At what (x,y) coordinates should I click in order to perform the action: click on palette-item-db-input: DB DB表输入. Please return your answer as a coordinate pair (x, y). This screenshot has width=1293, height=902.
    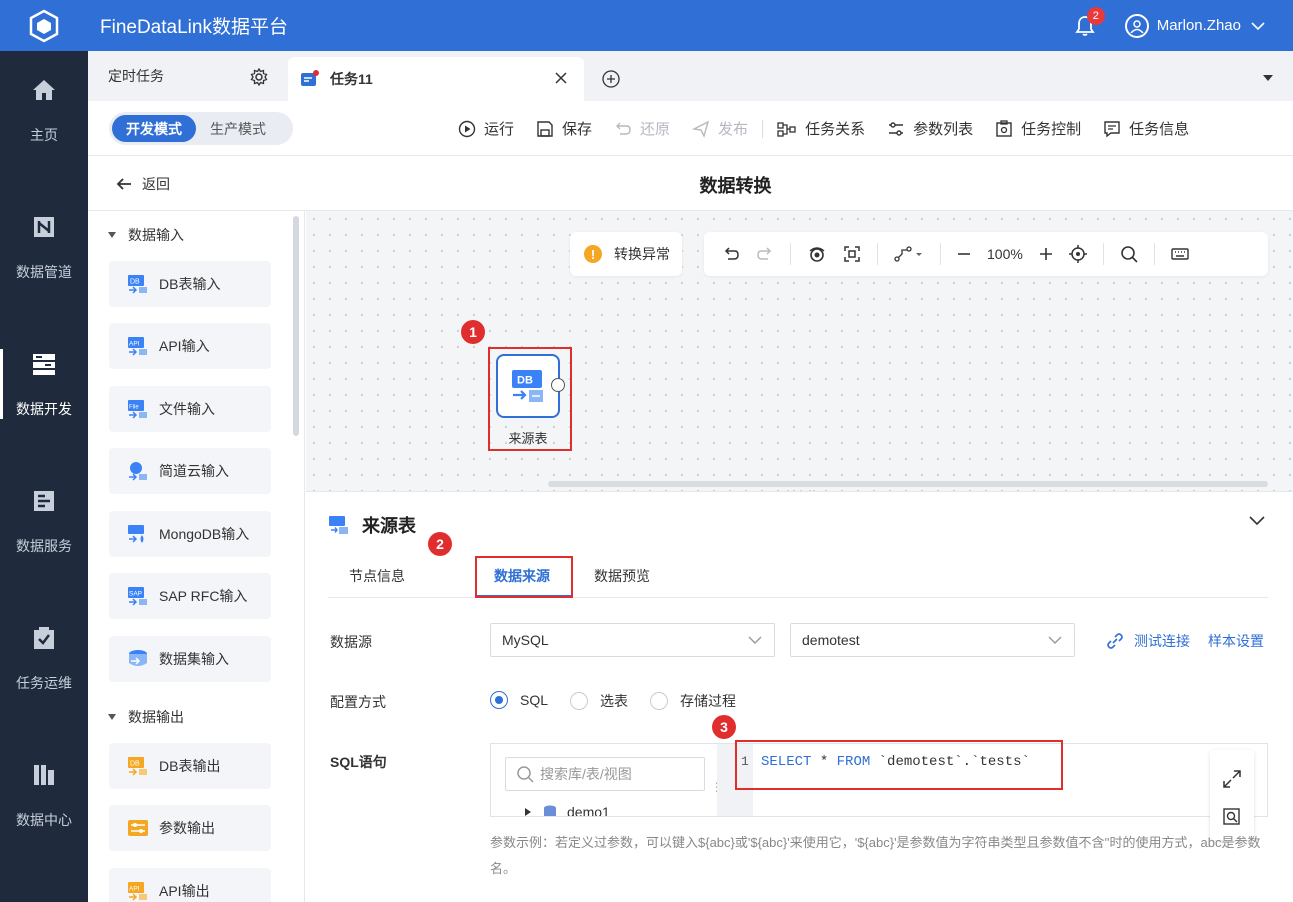
    Looking at the image, I should click on (190, 284).